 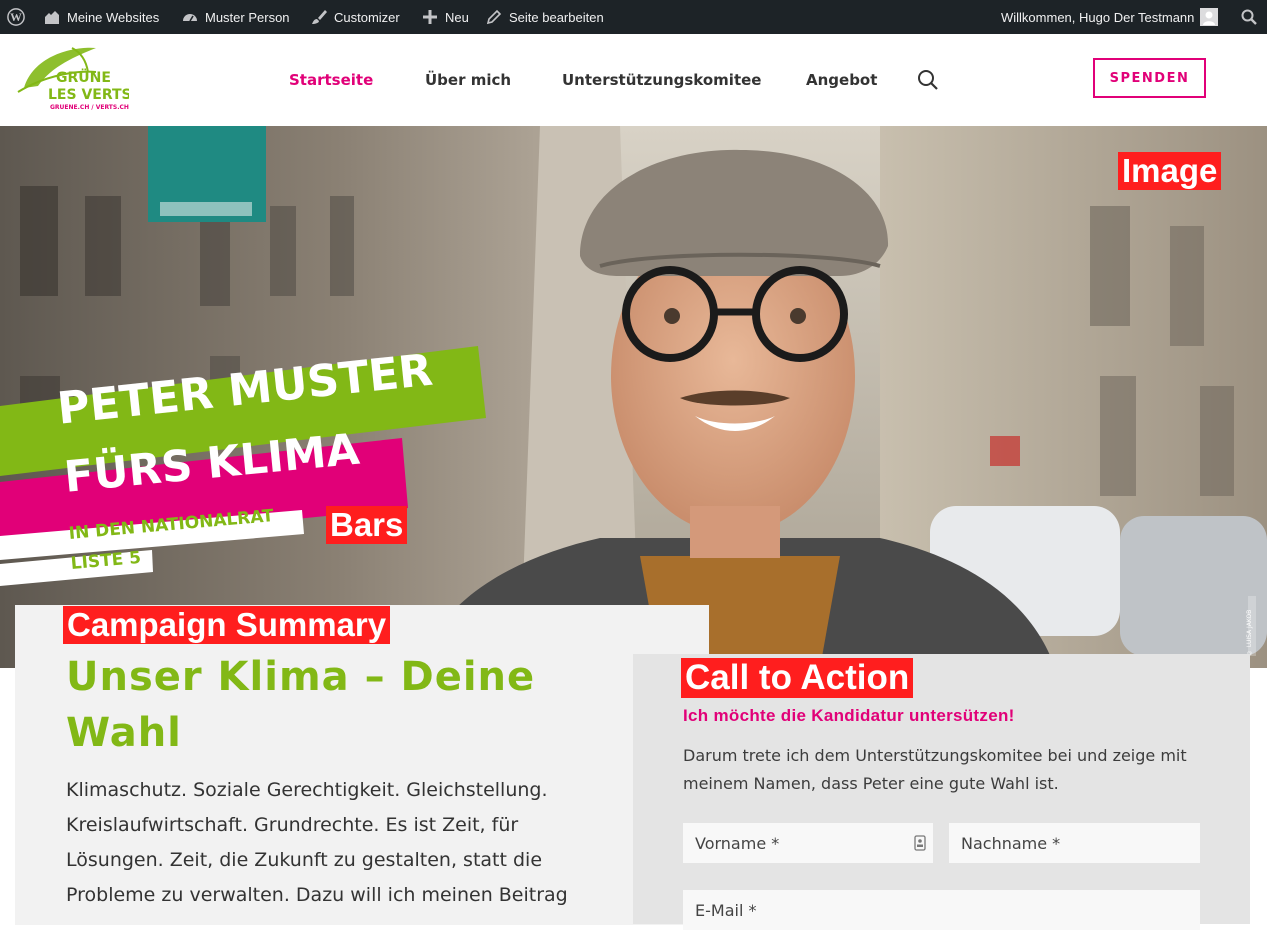 What do you see at coordinates (430, 17) in the screenshot?
I see `plus-icon` at bounding box center [430, 17].